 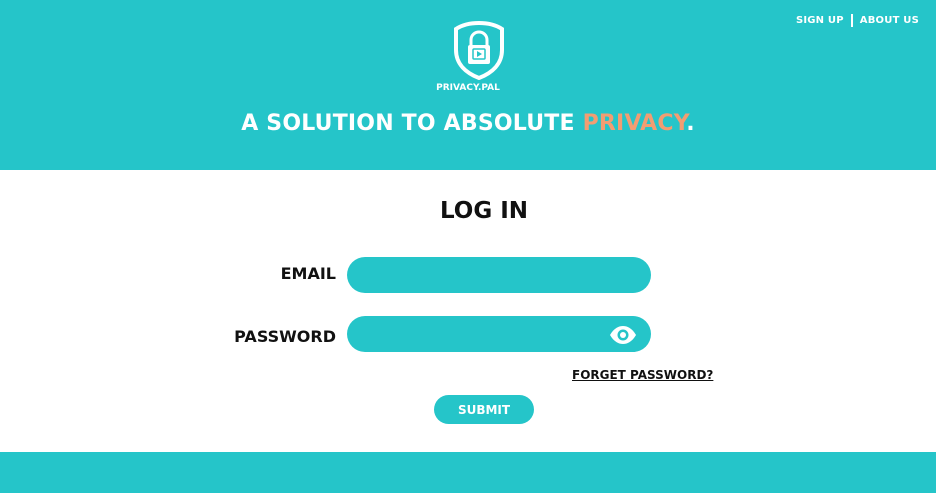 What do you see at coordinates (484, 409) in the screenshot?
I see `submit-button: SUBMIT` at bounding box center [484, 409].